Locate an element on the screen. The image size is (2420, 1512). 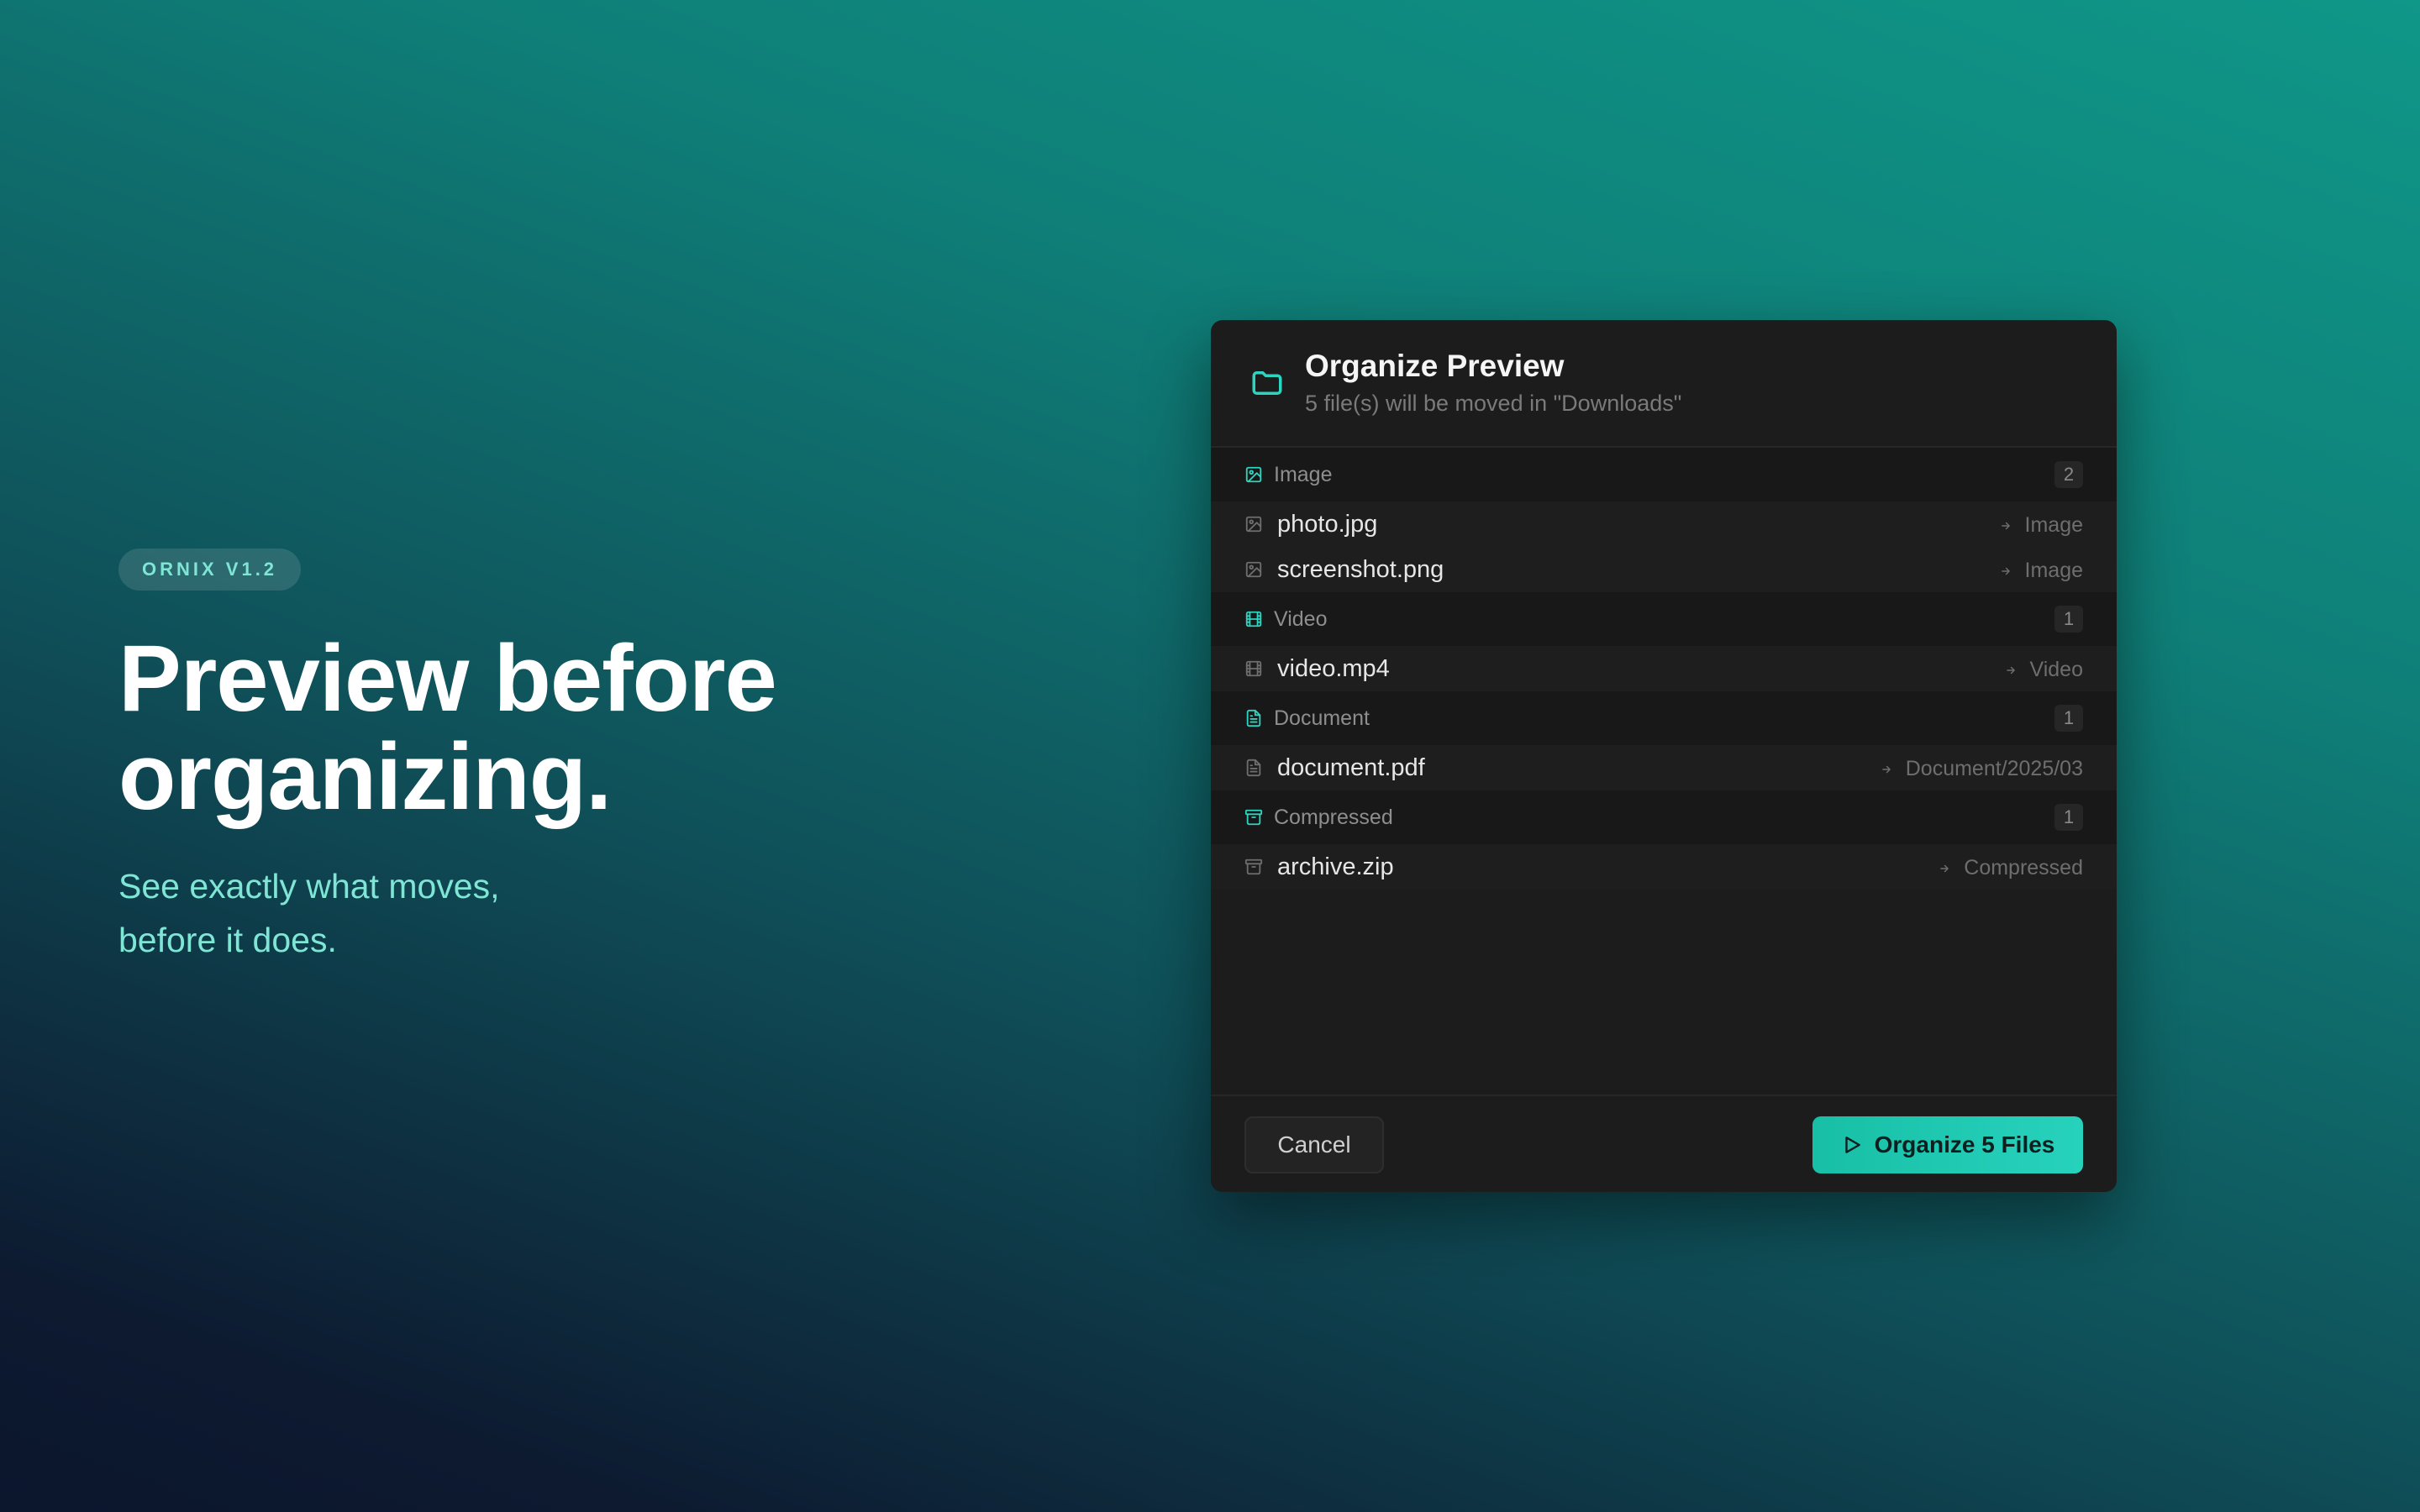
file-name: screenshot.png is located at coordinates (1360, 569).